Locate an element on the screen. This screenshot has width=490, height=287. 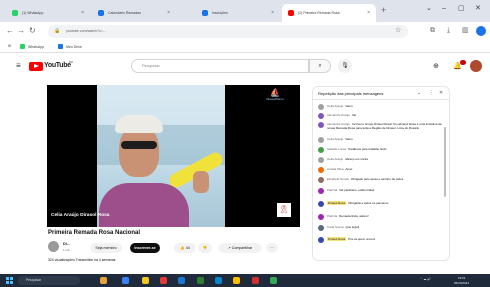
reload-icon: ↻ is located at coordinates (32, 31).